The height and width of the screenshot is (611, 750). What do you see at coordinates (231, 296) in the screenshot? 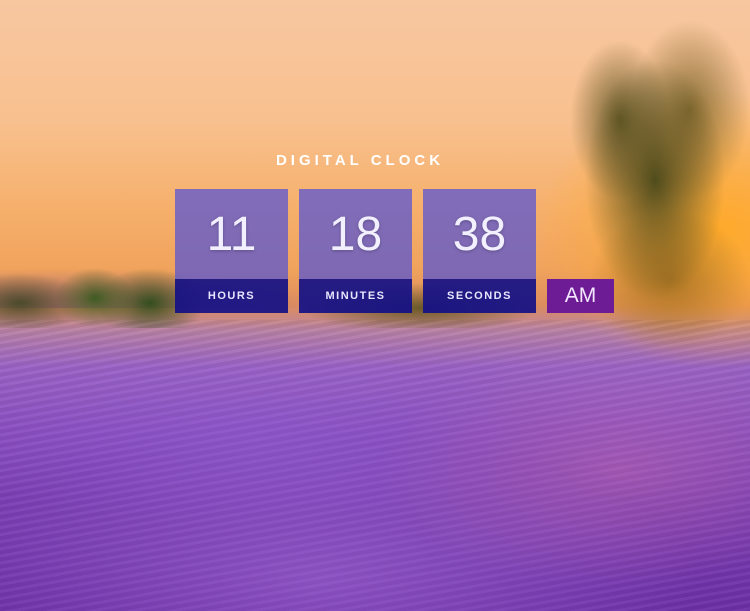
I see `hours-label: HOURS` at bounding box center [231, 296].